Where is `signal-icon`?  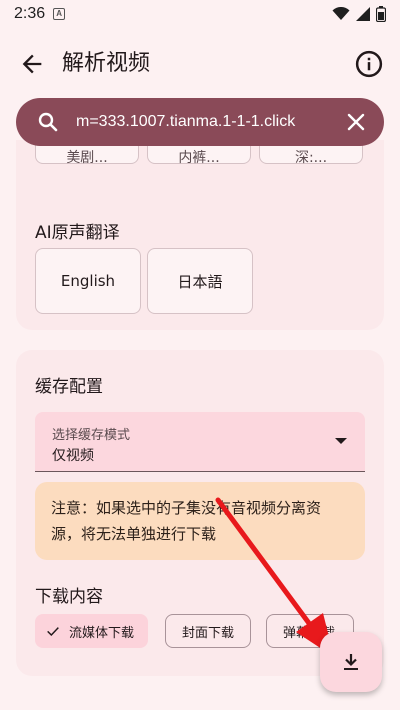
signal-icon is located at coordinates (363, 14).